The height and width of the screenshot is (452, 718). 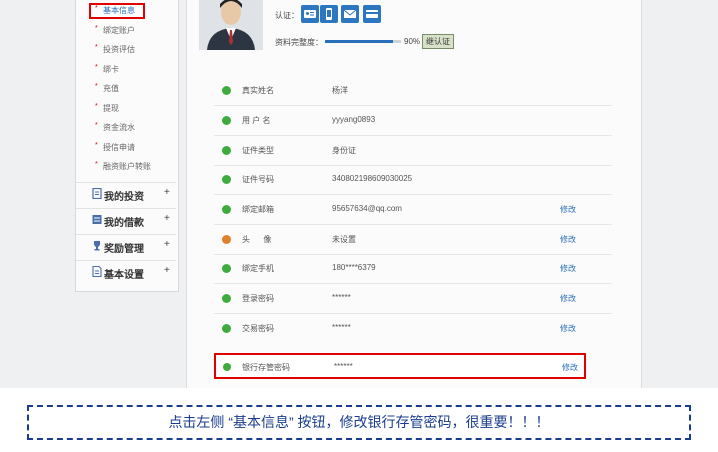 What do you see at coordinates (413, 121) in the screenshot?
I see `info-row-username: 用 户 名 yyyang0893` at bounding box center [413, 121].